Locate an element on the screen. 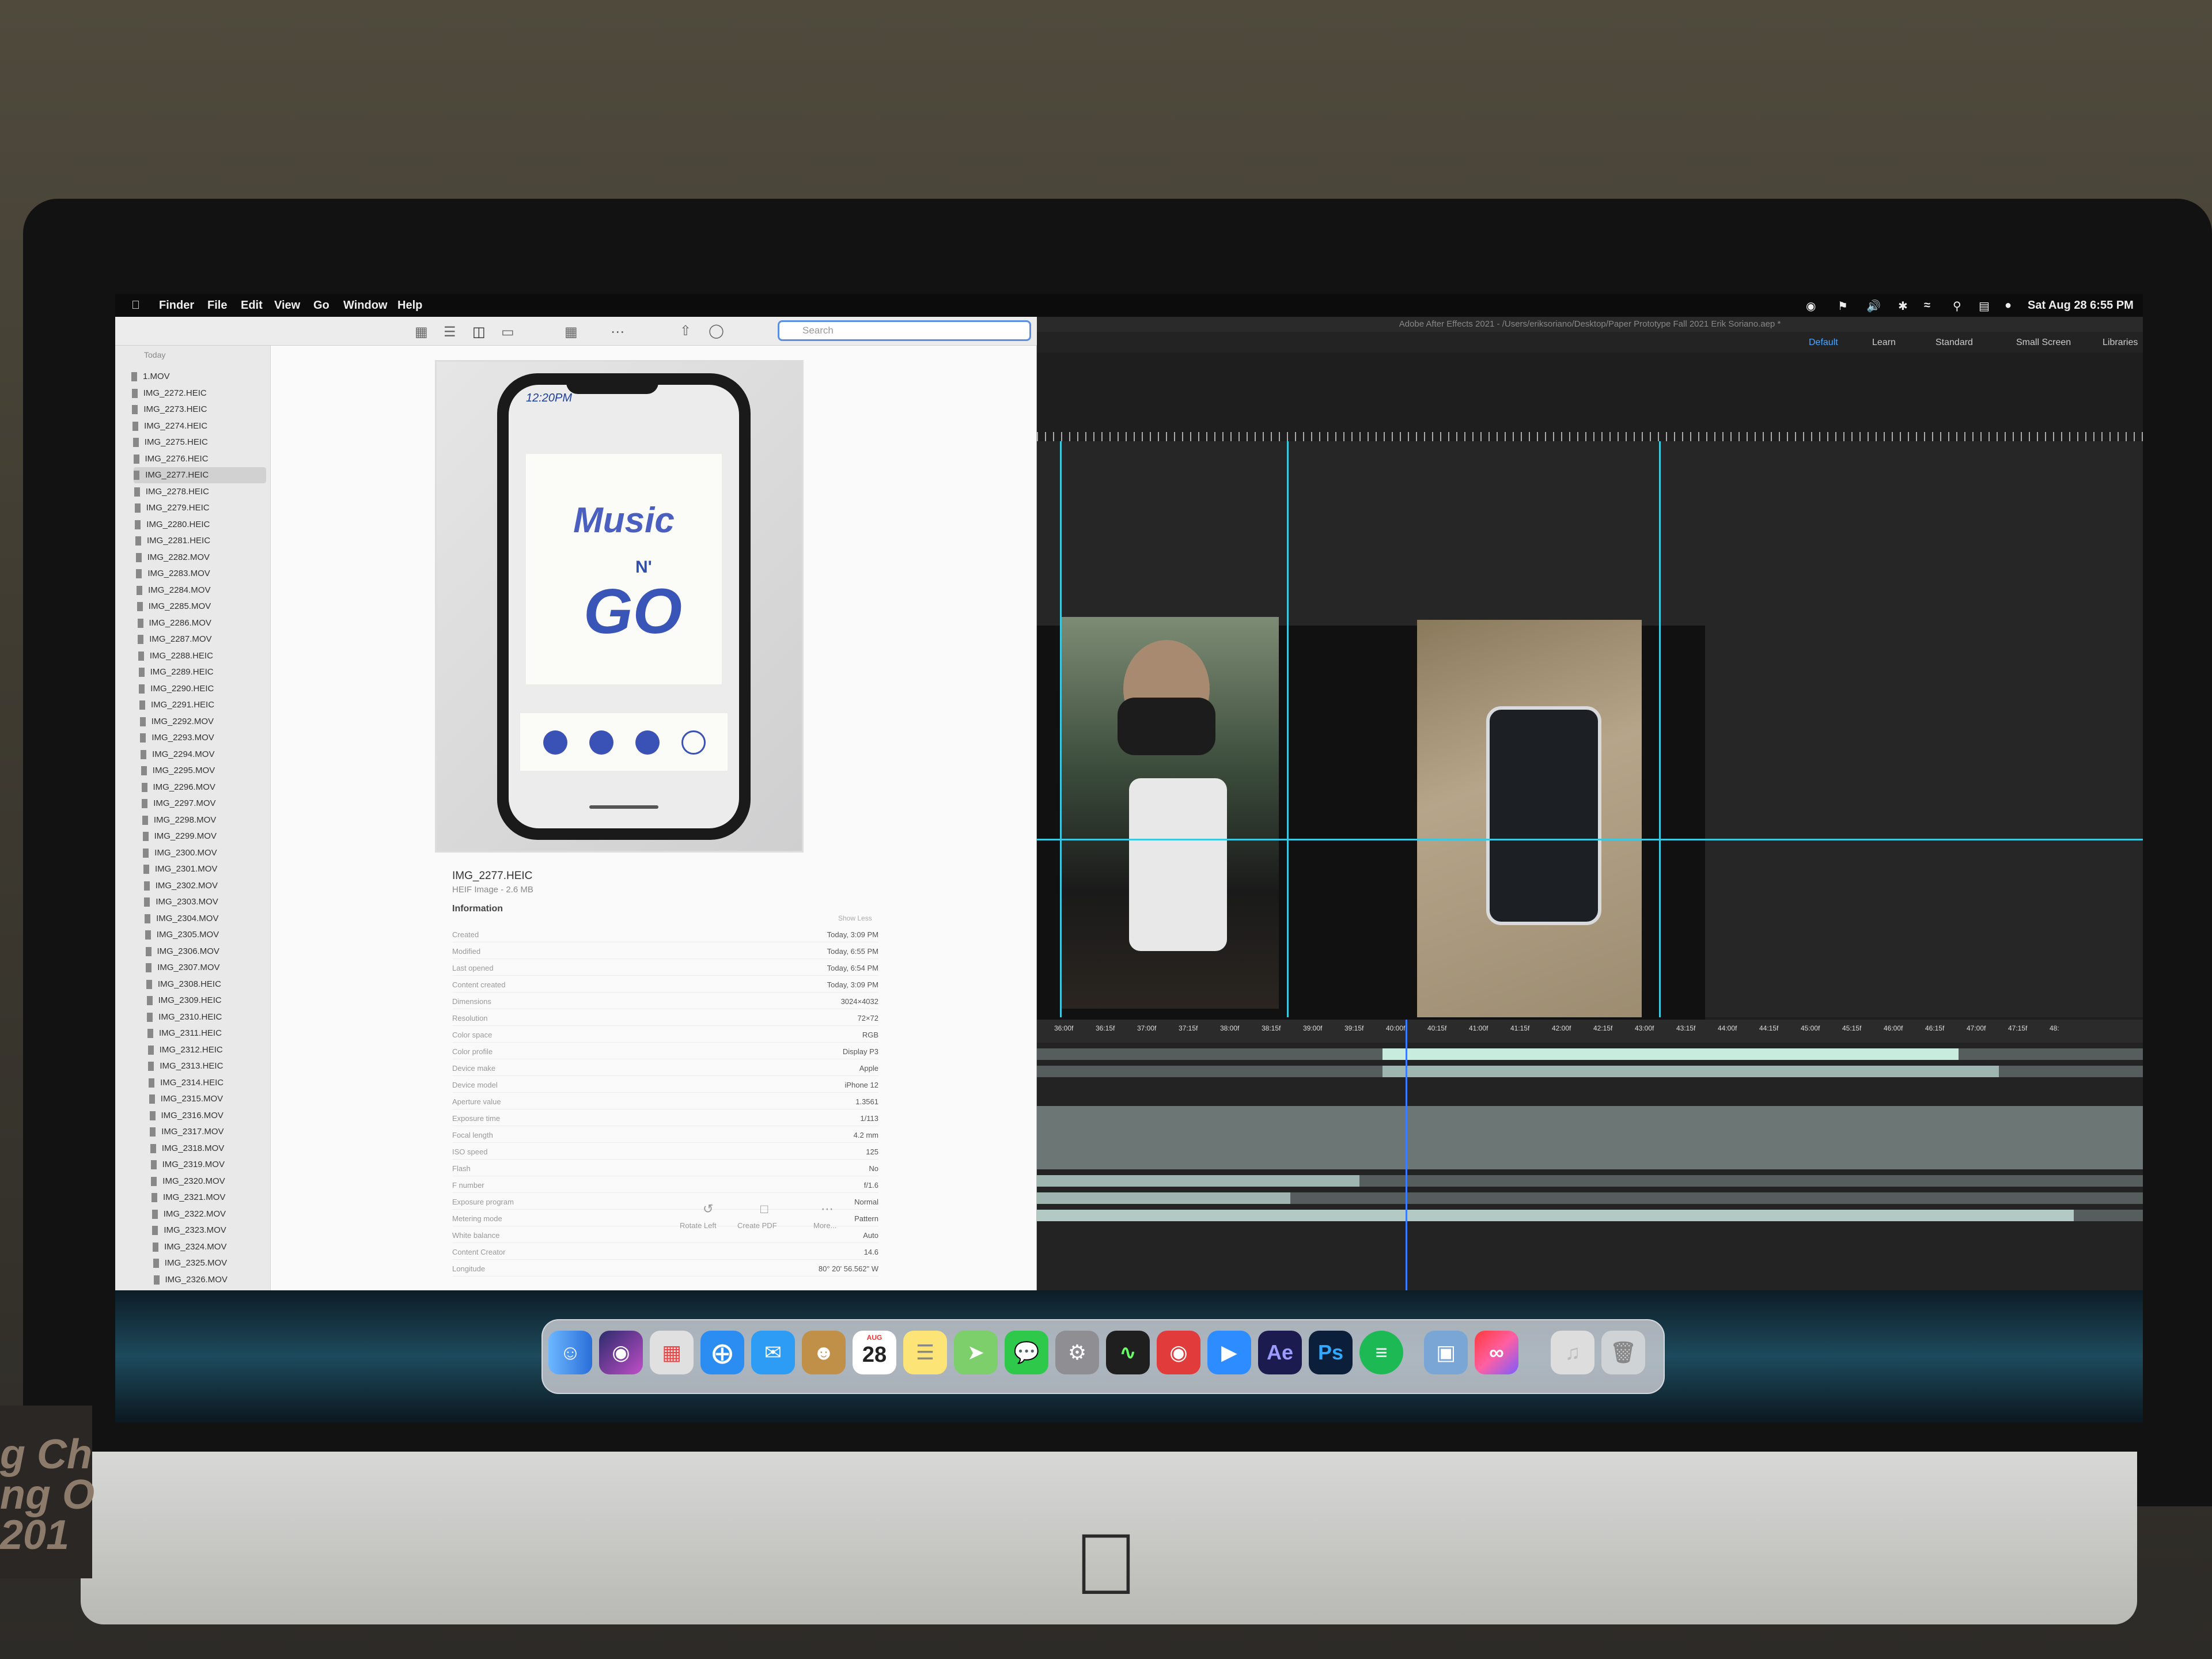 The width and height of the screenshot is (2212, 1659). file-list-item: IMG_2293.MOV is located at coordinates (206, 738).